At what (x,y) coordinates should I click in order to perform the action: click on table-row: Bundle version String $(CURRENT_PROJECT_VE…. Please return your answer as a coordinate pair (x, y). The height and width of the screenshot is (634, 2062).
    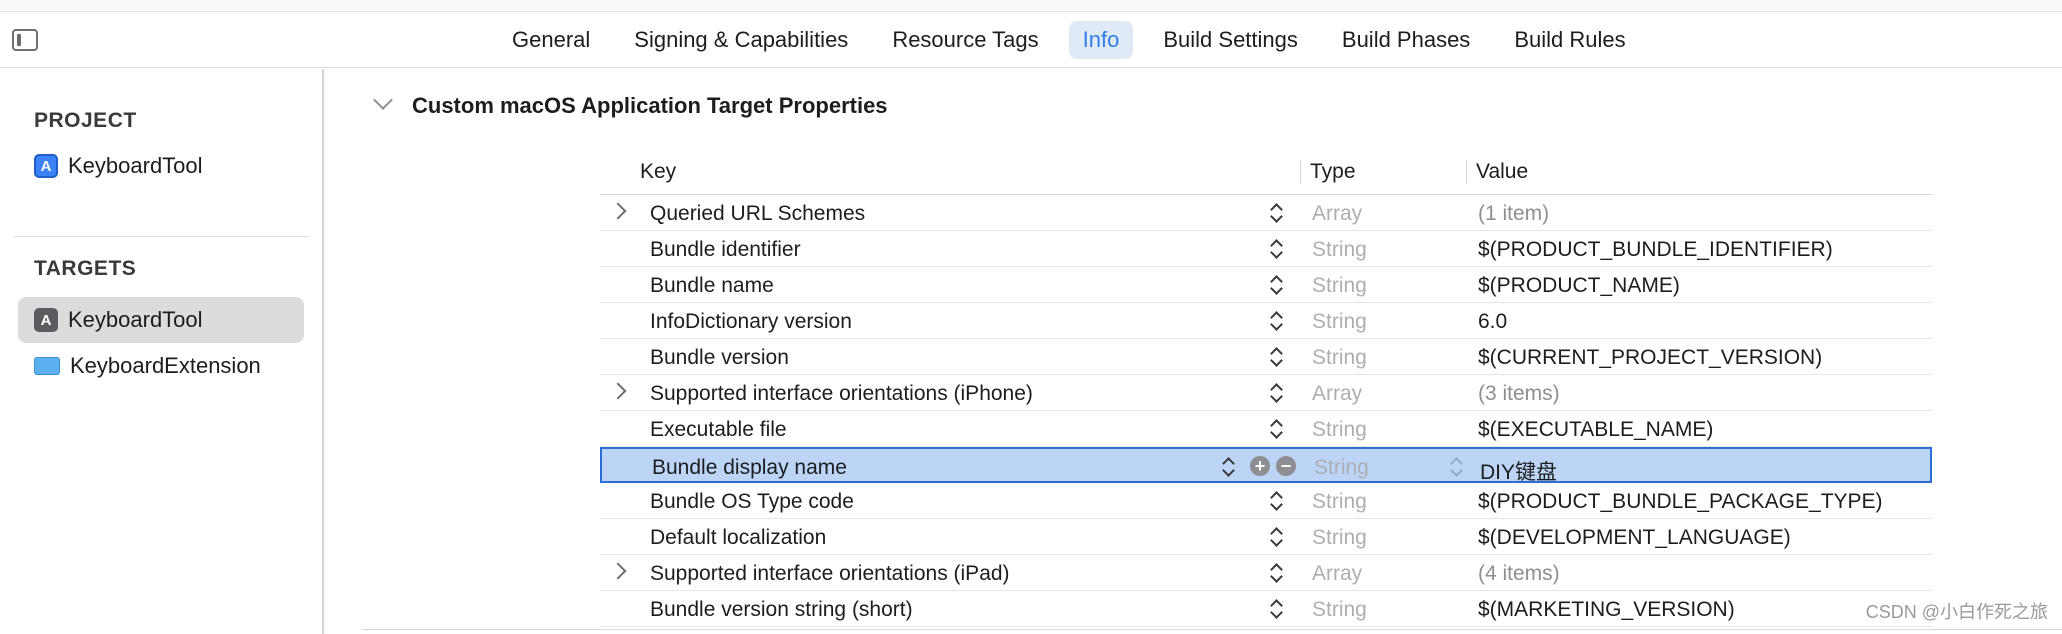
    Looking at the image, I should click on (1266, 357).